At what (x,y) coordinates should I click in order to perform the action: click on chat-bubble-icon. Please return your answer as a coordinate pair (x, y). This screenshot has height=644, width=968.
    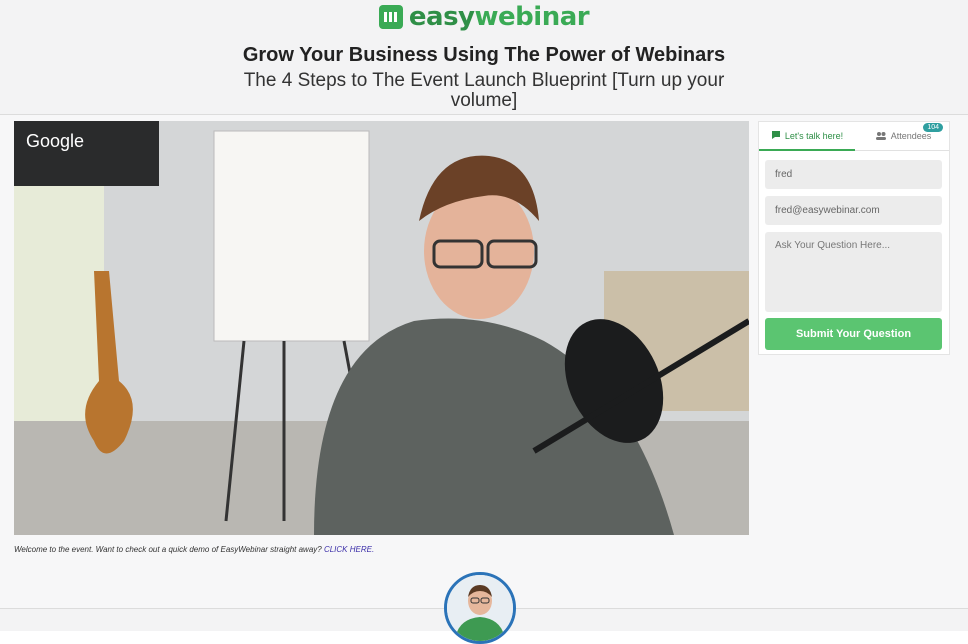
    Looking at the image, I should click on (776, 136).